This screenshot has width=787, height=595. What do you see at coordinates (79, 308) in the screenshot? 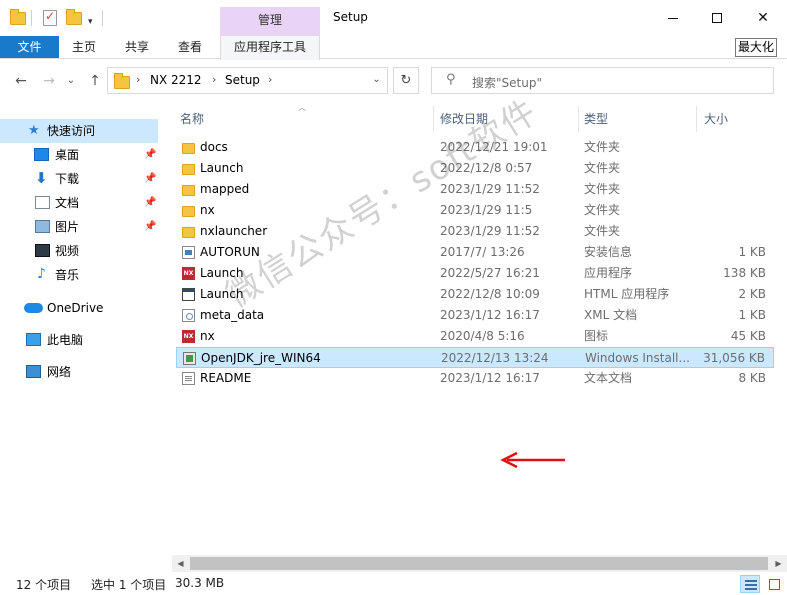
I see `nav-item-onedrive: OneDrive` at bounding box center [79, 308].